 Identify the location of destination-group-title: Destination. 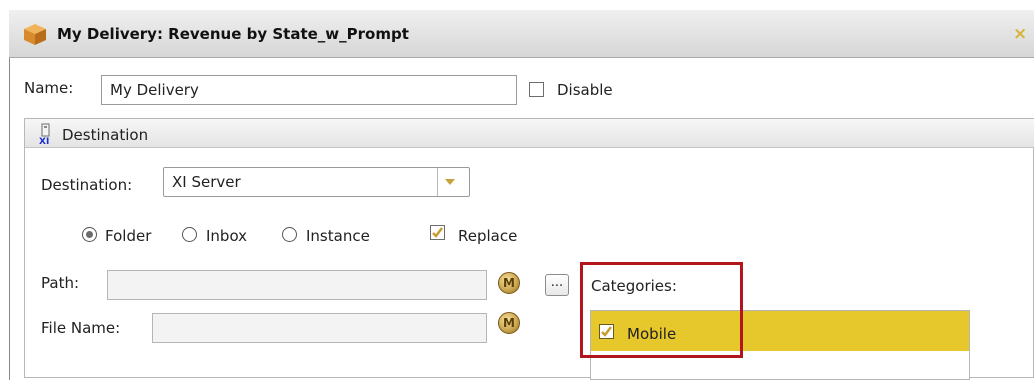
(105, 135).